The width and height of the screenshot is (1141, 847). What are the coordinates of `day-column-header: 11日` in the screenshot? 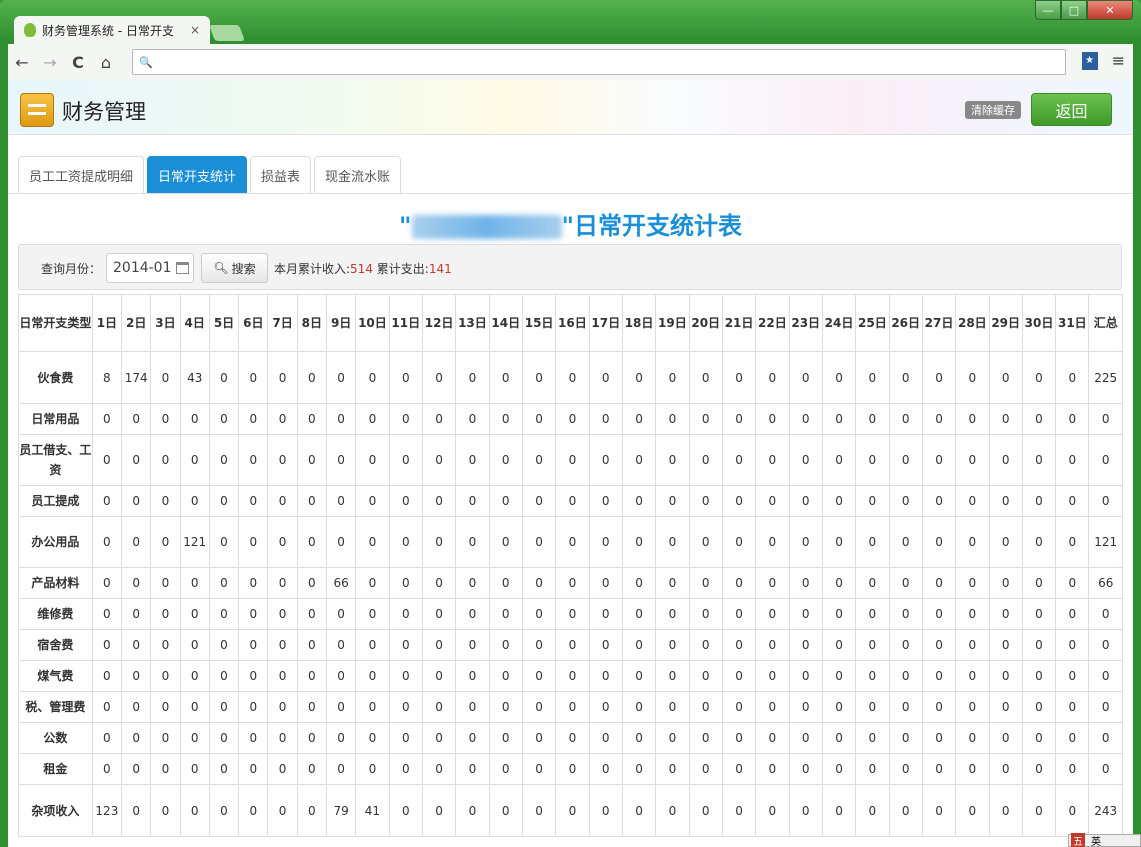 It's located at (405, 323).